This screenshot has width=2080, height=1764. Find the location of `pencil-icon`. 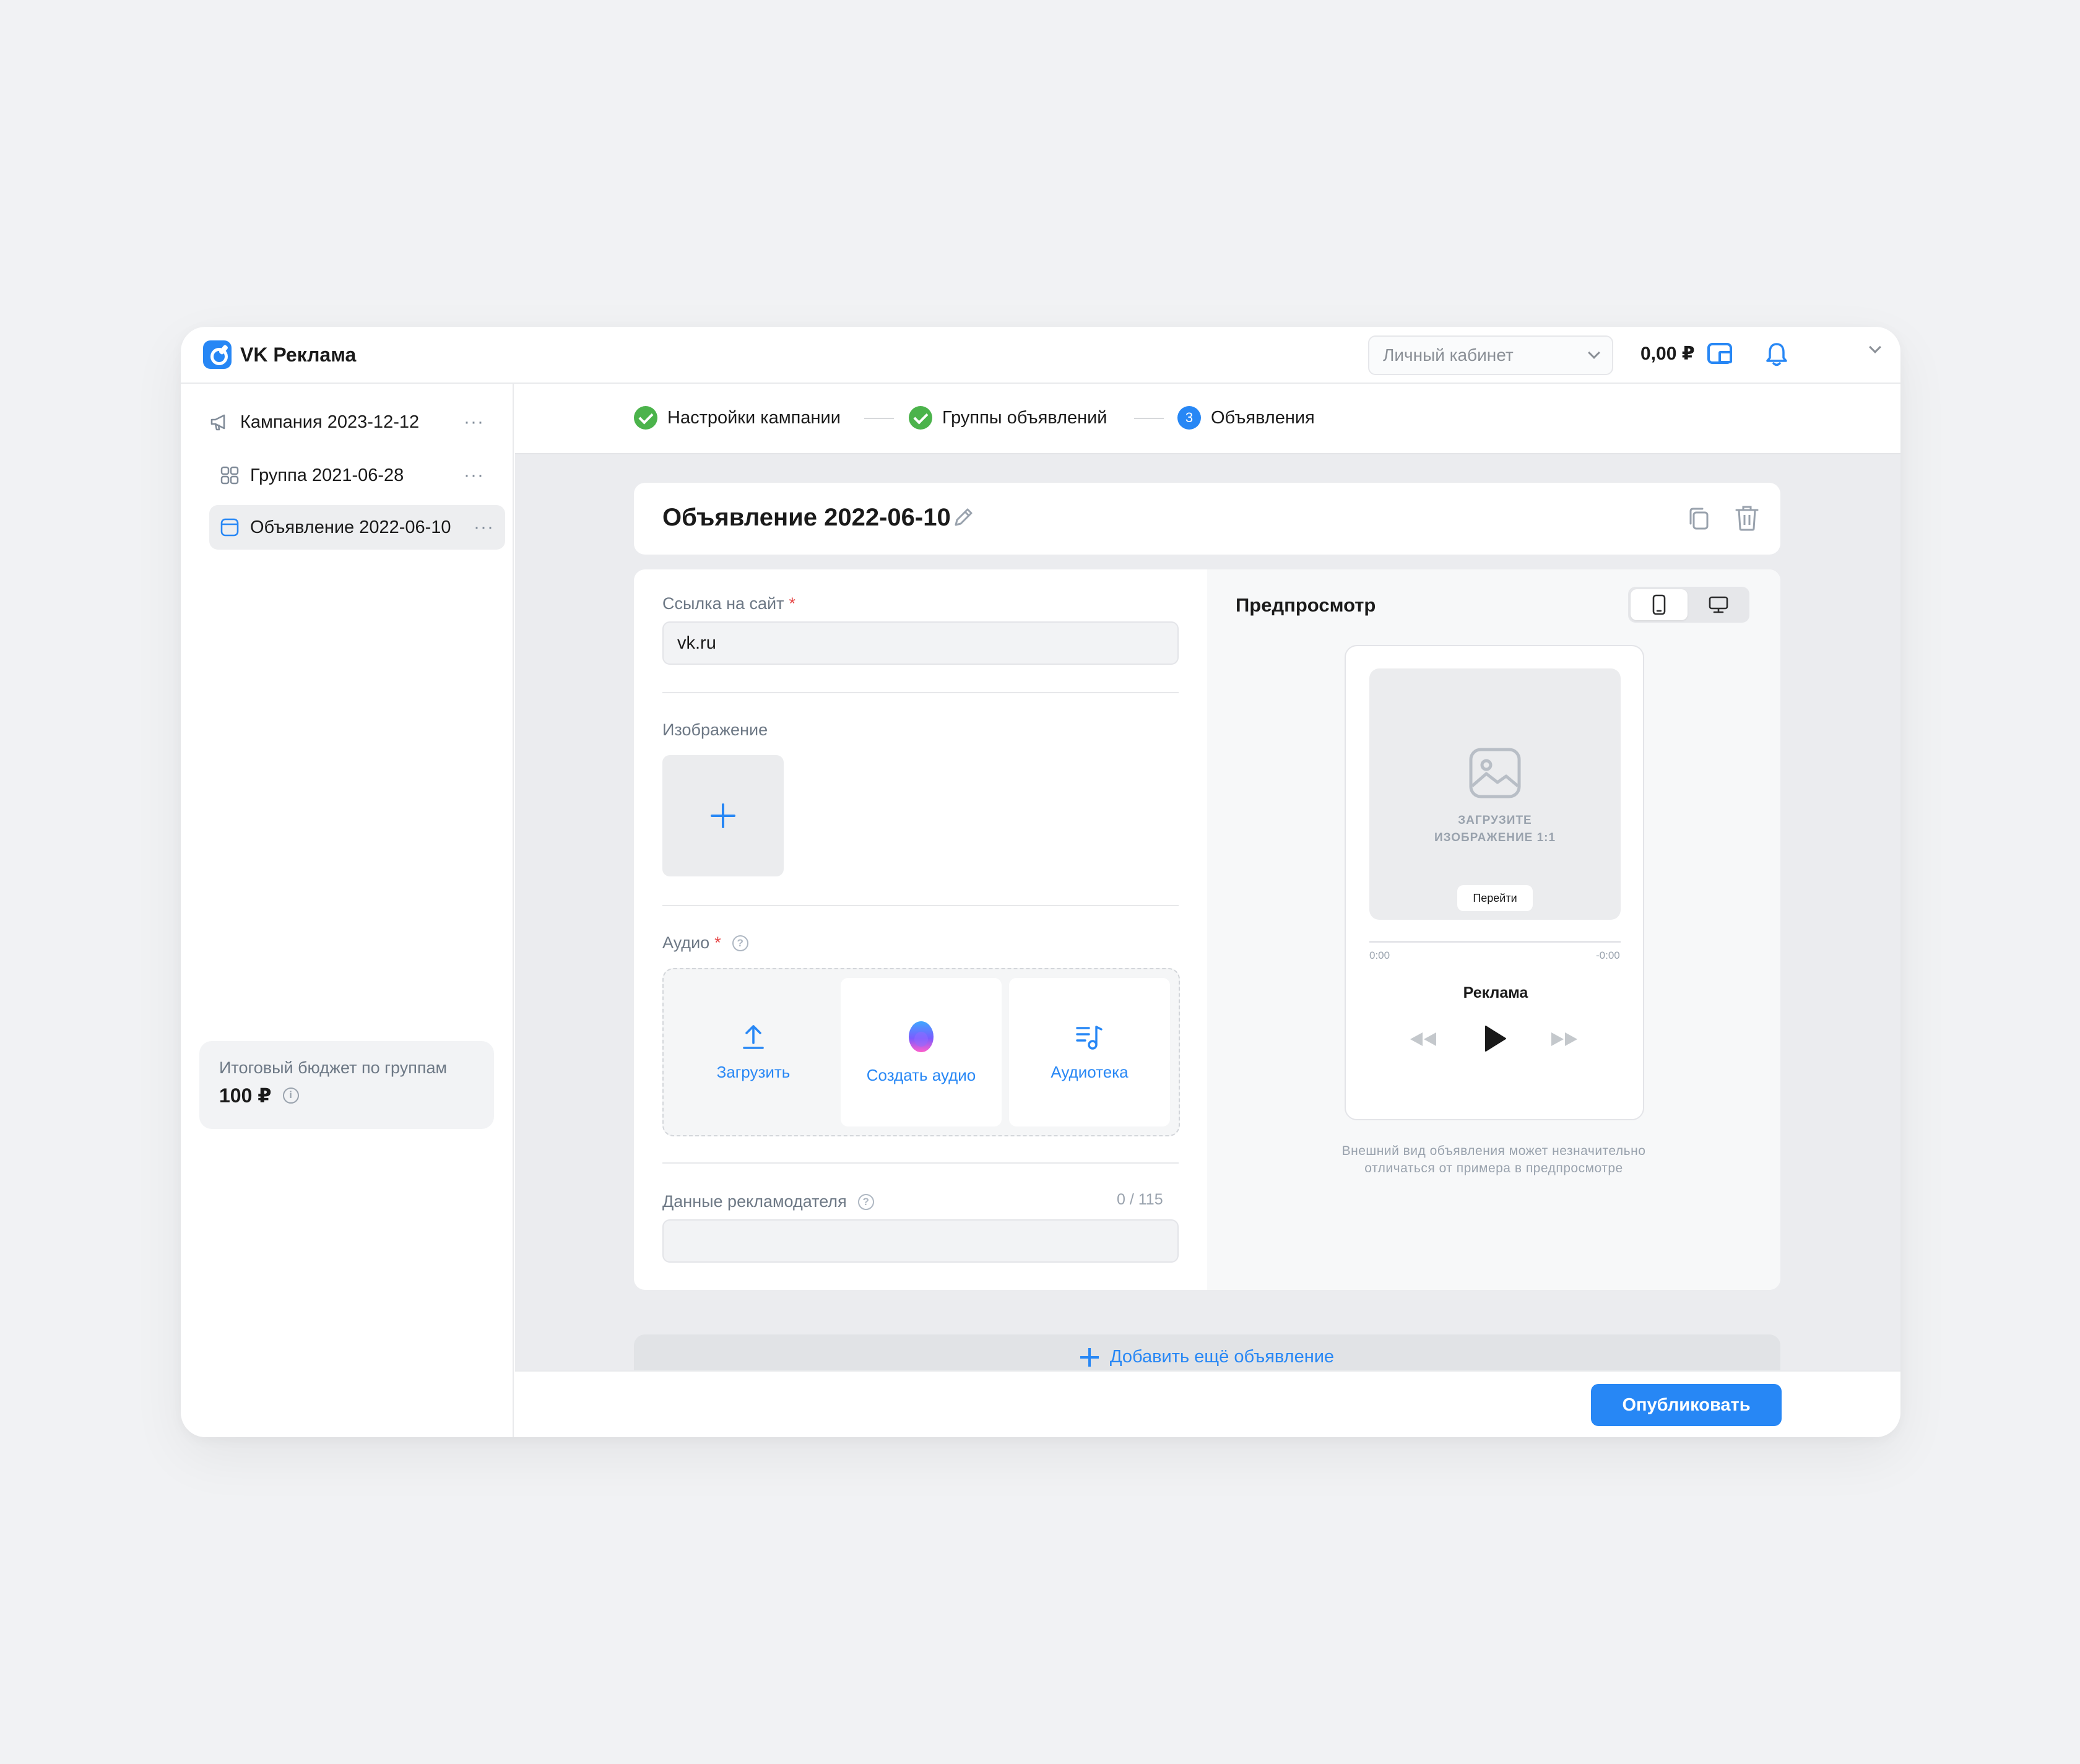

pencil-icon is located at coordinates (963, 517).